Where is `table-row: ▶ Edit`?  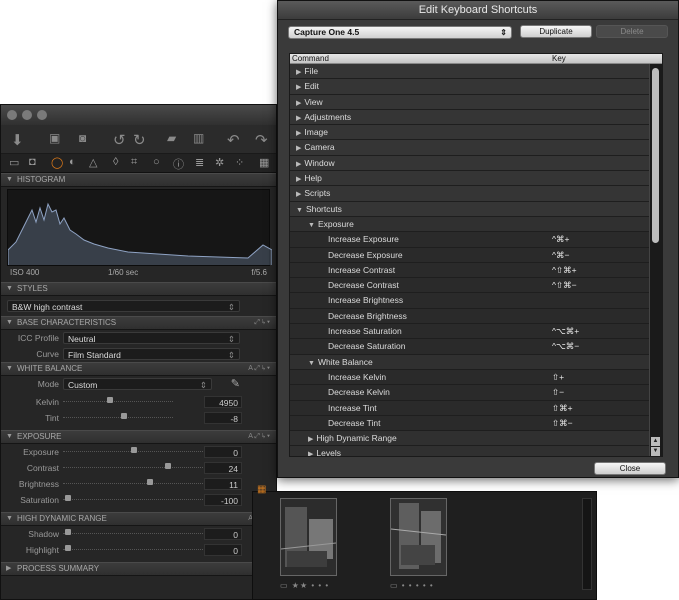 table-row: ▶ Edit is located at coordinates (476, 87).